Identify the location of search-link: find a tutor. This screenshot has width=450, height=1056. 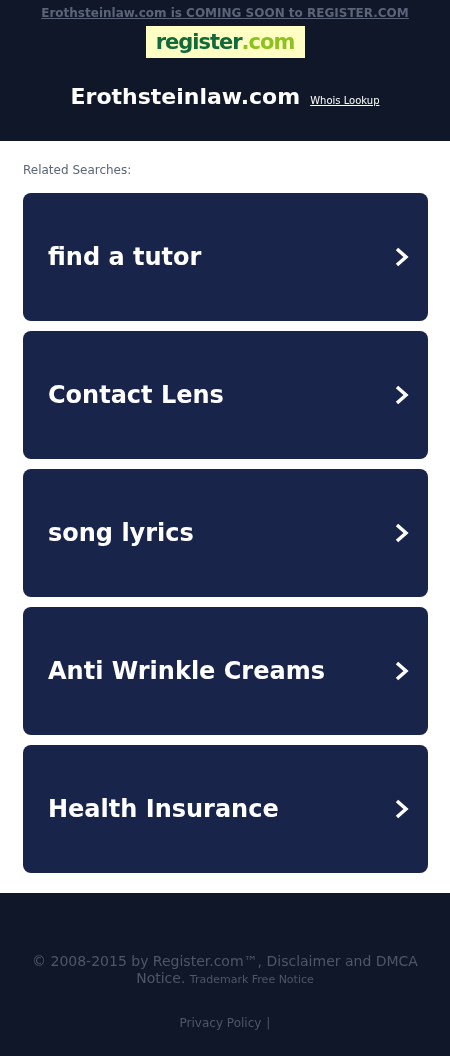
(225, 257).